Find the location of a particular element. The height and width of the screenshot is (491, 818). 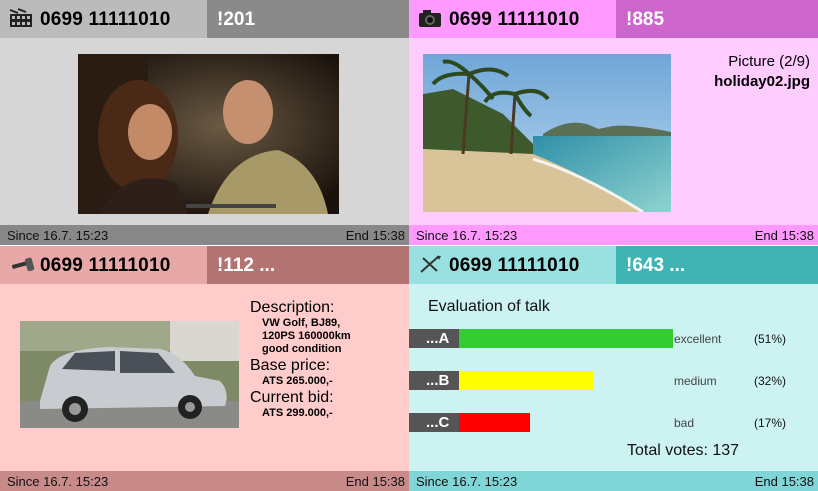

vote-option: ...B medium (32%) is located at coordinates (613, 381).